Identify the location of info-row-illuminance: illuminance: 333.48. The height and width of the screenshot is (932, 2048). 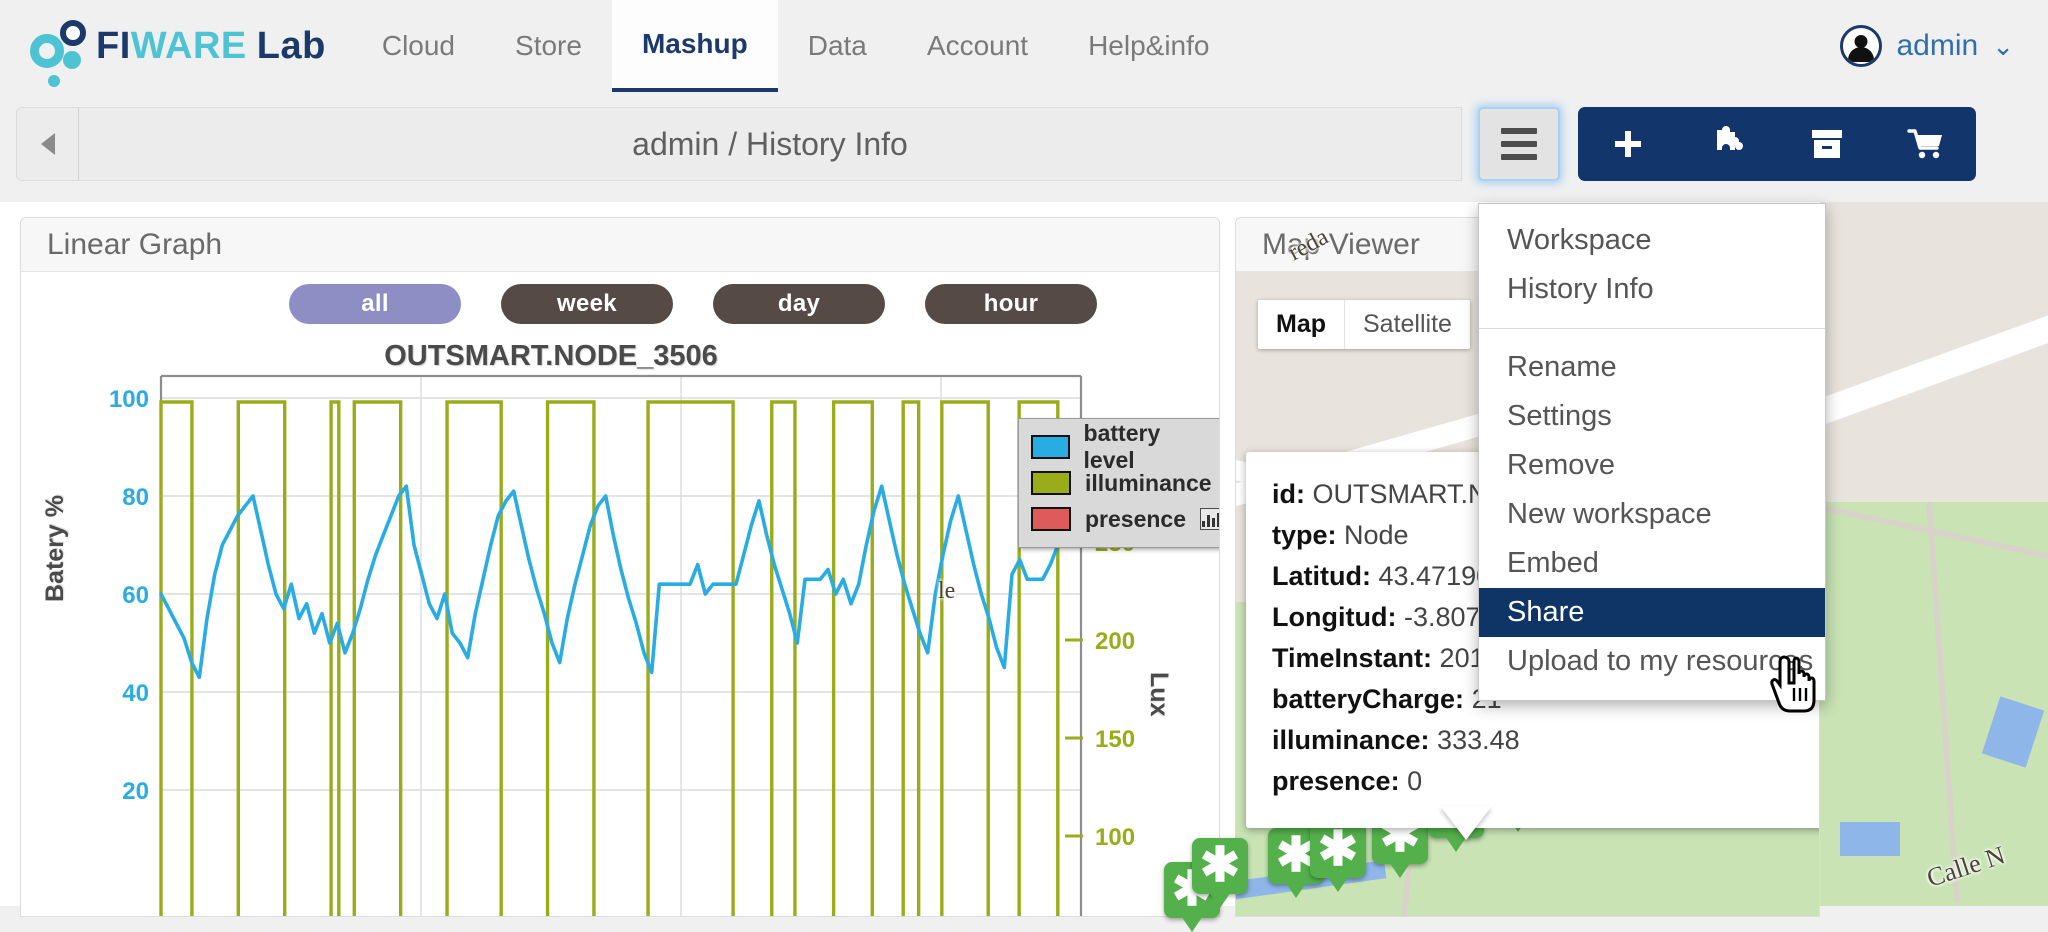
(1545, 740).